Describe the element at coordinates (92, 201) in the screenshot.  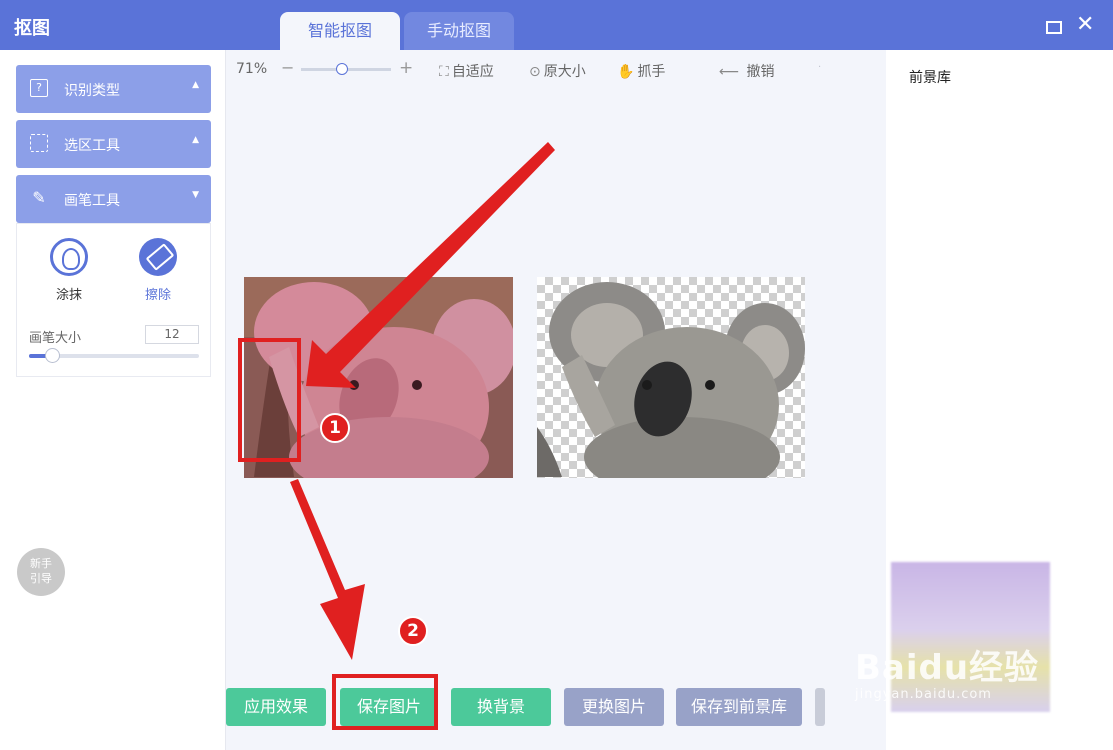
I see `section-label: 画笔工具` at that location.